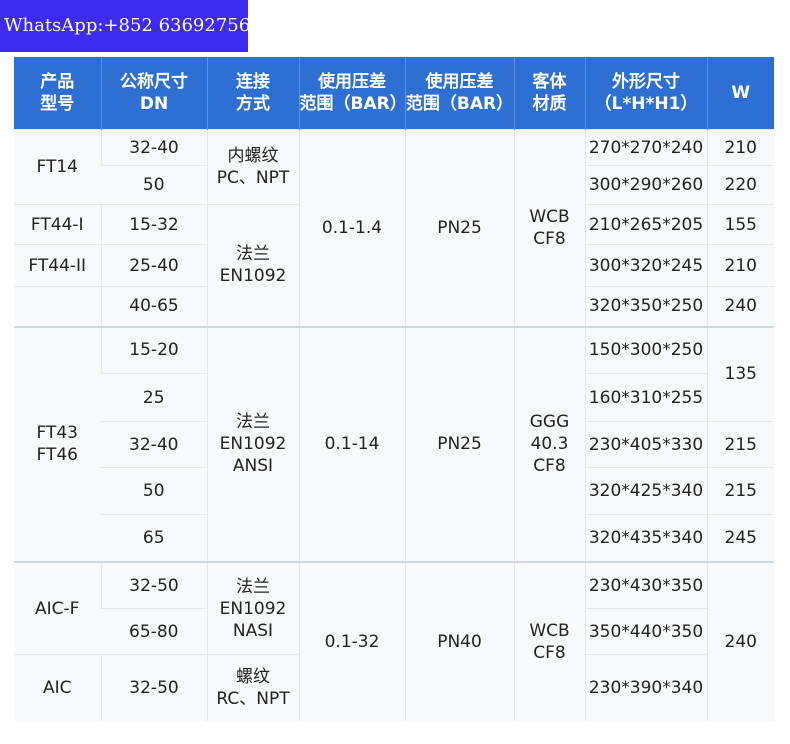  What do you see at coordinates (645, 631) in the screenshot?
I see `cell-dimensions: 350*440*350` at bounding box center [645, 631].